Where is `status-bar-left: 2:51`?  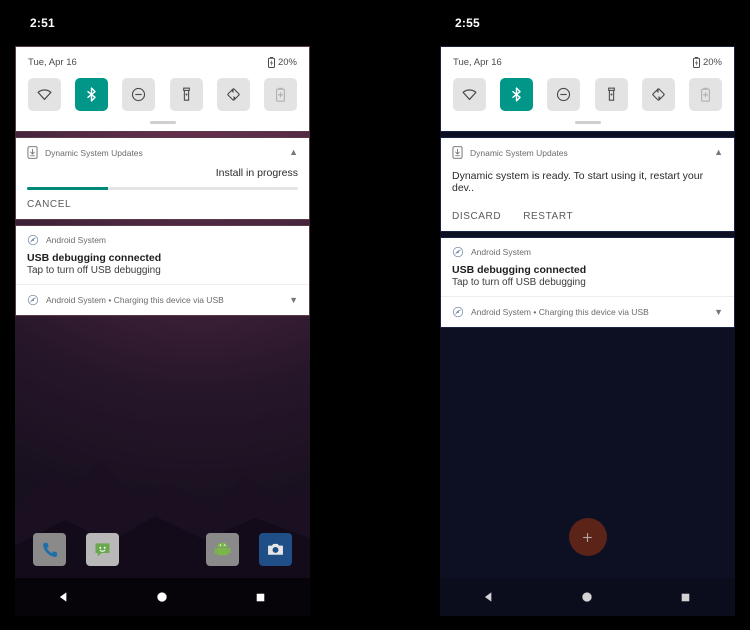
status-bar-left: 2:51 is located at coordinates (162, 23).